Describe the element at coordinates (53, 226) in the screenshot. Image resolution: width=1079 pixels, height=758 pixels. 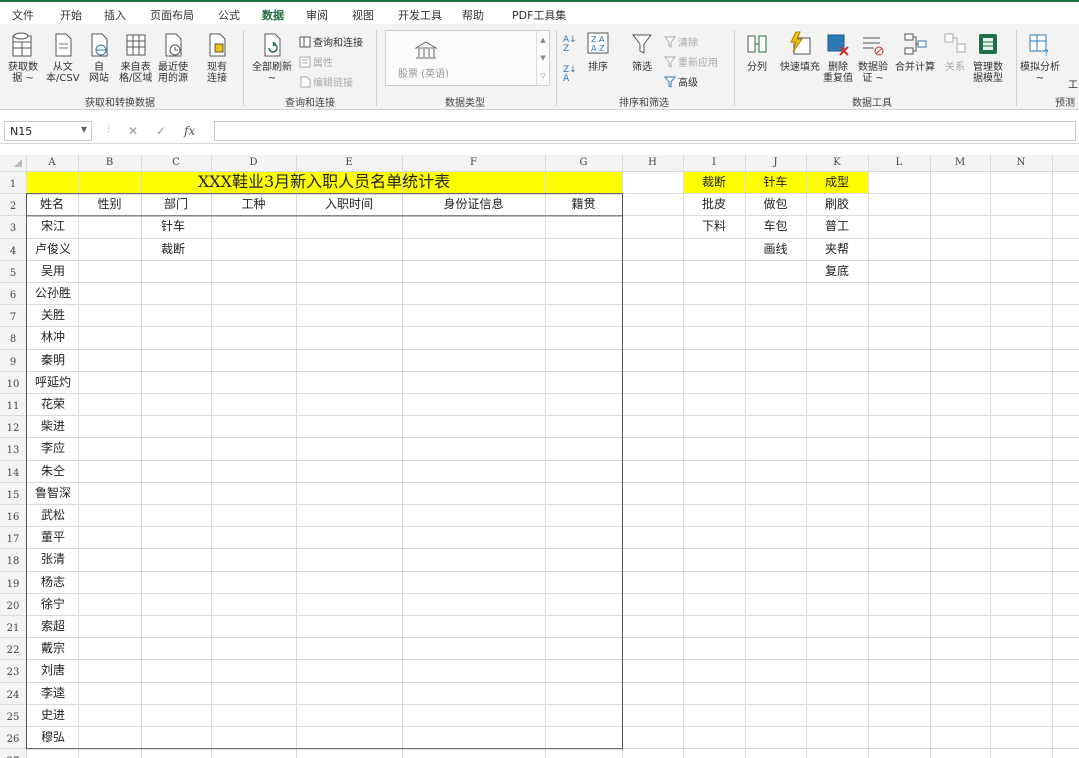
I see `name-cell: 宋江` at that location.